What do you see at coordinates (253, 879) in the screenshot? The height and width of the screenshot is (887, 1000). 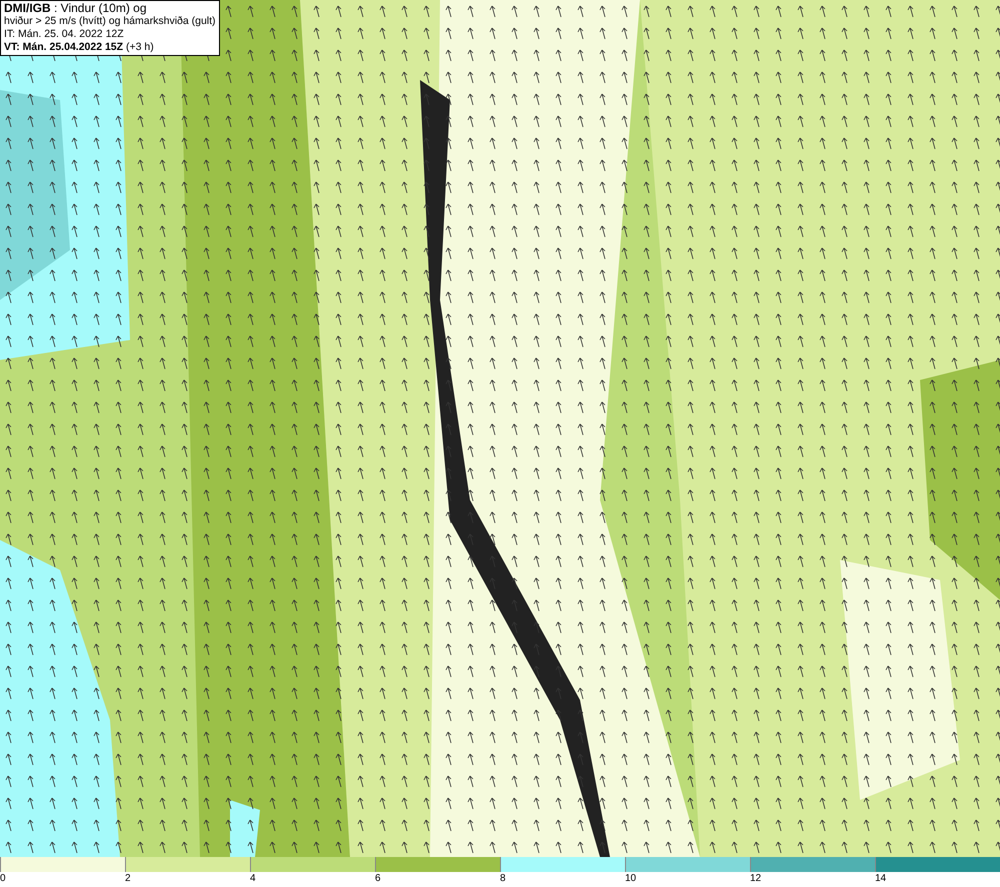 I see `legend-label: 4` at bounding box center [253, 879].